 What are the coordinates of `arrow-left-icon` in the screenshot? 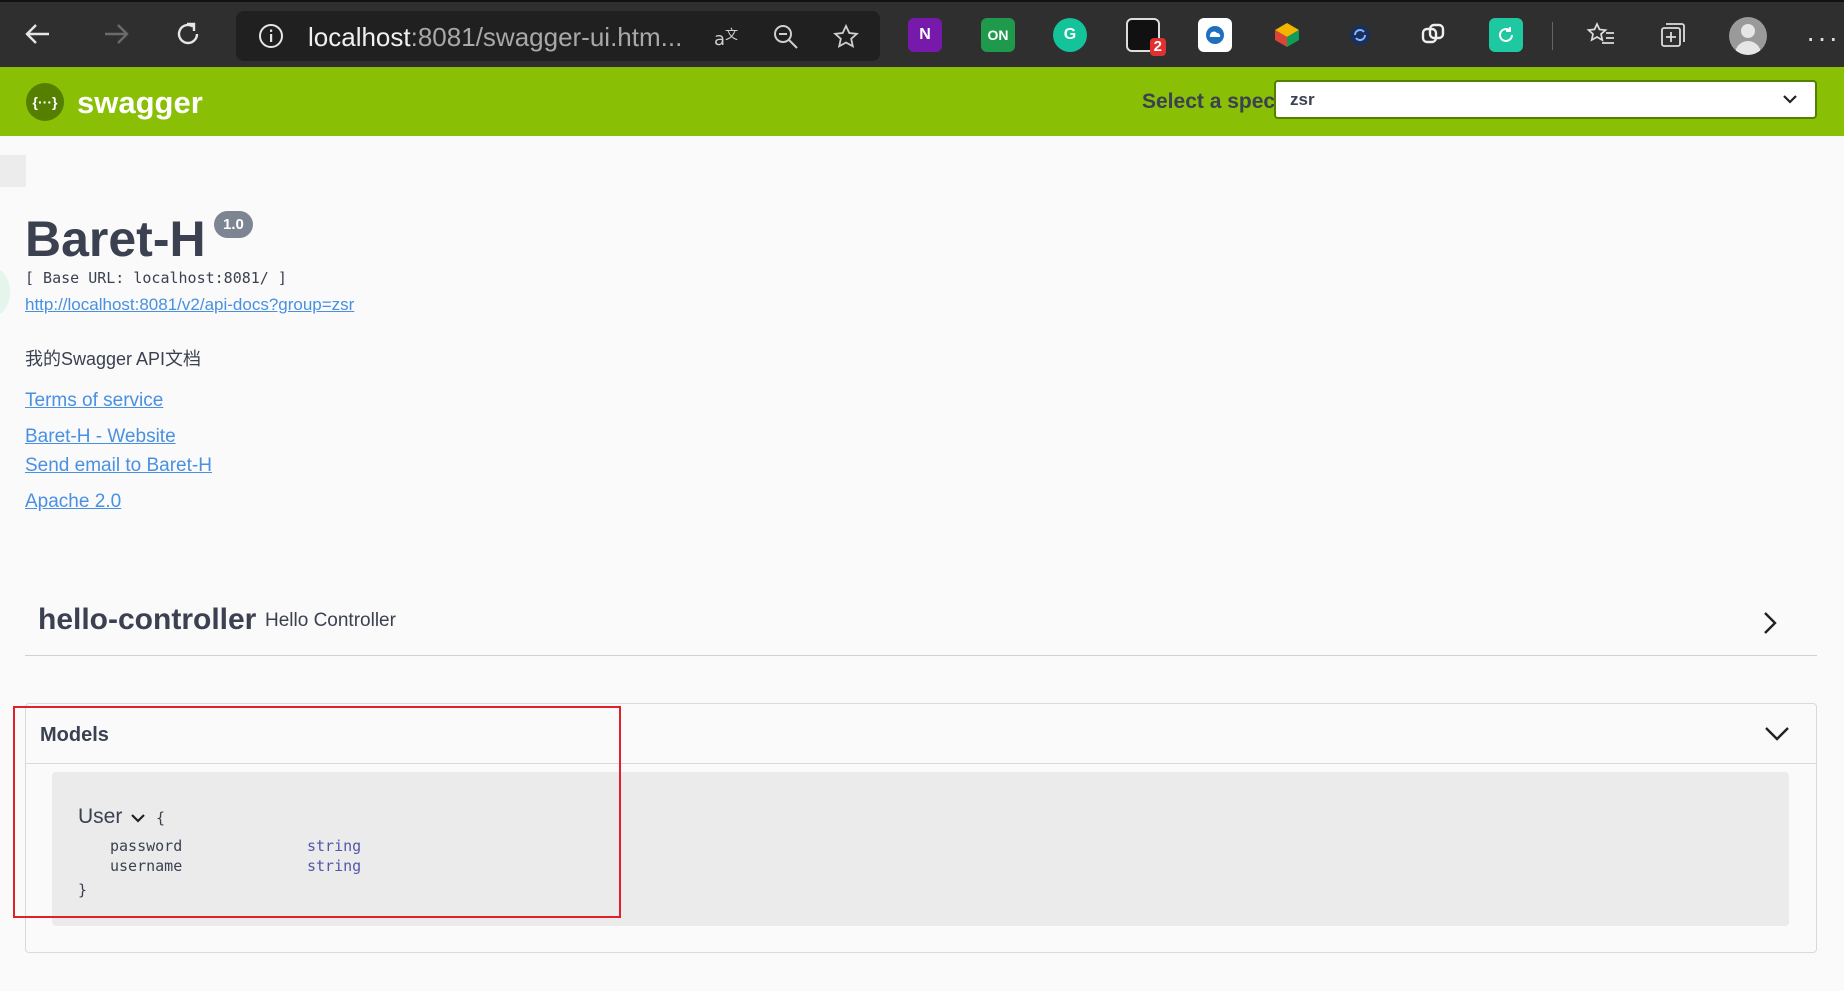 It's located at (37, 34).